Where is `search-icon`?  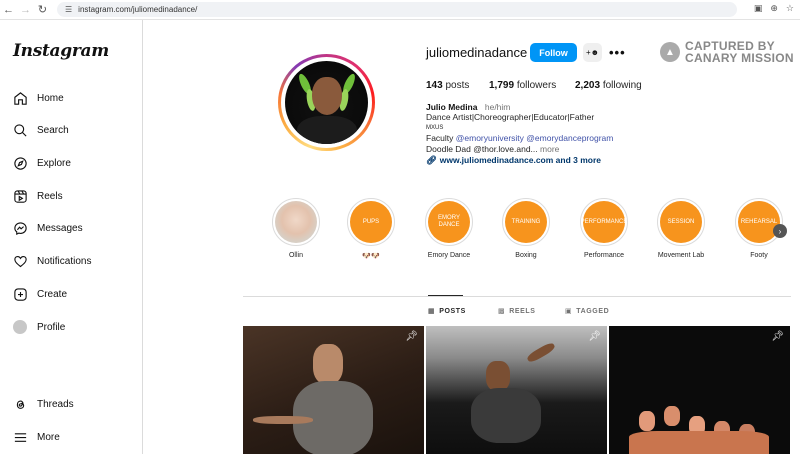 search-icon is located at coordinates (20, 130).